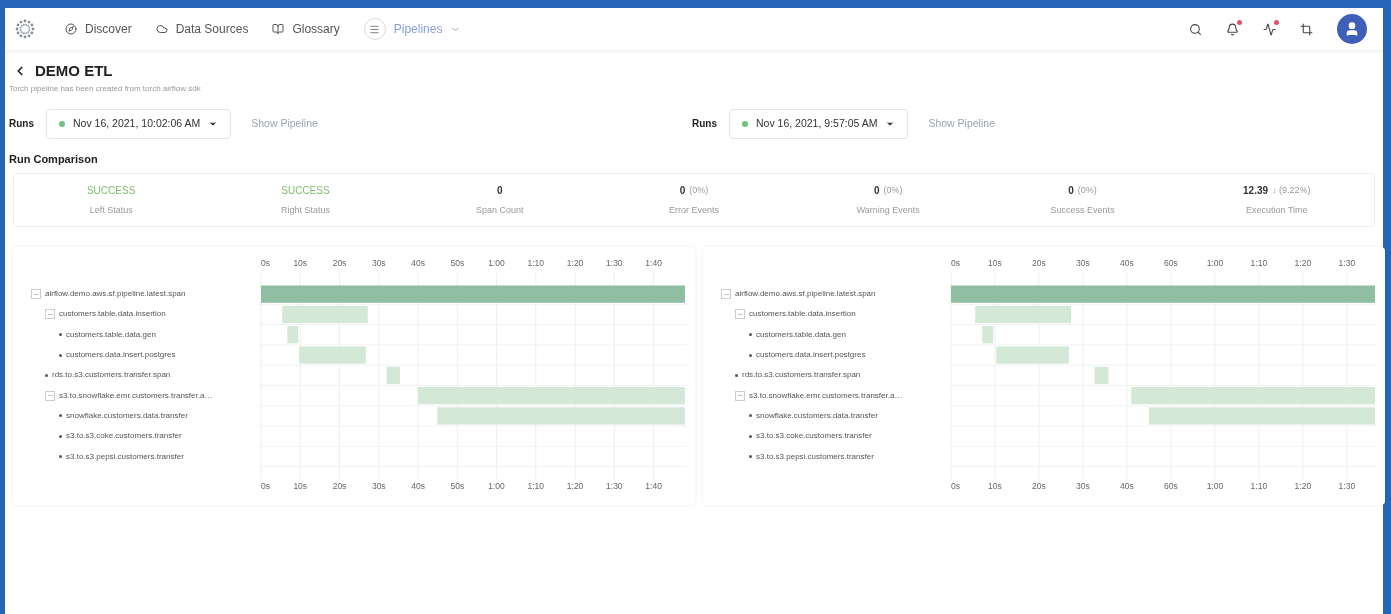  Describe the element at coordinates (74, 71) in the screenshot. I see `page-title: DEMO ETL` at that location.